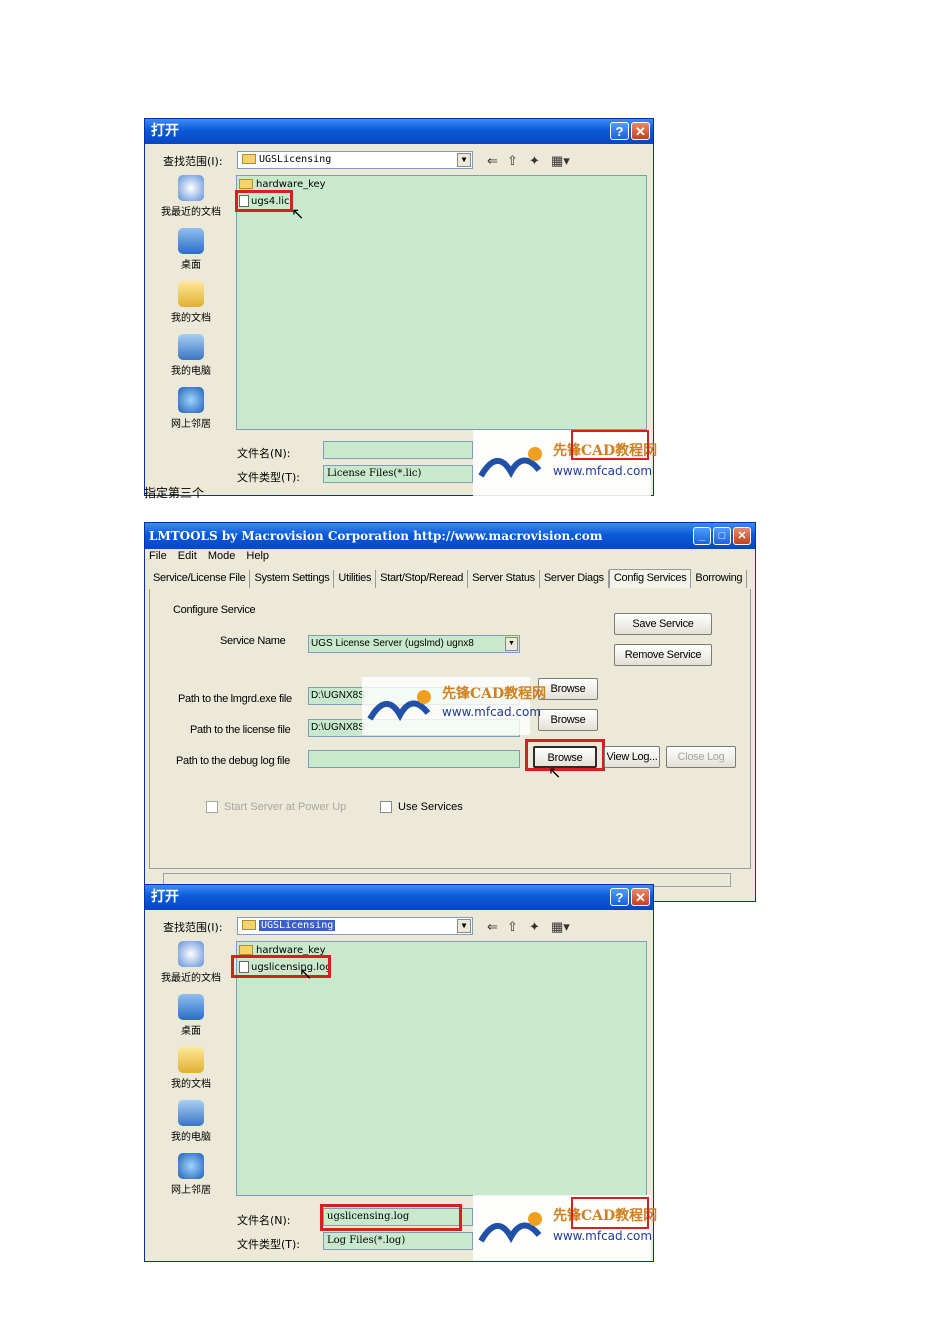 The image size is (950, 1344). I want to click on minimize-button: _, so click(702, 536).